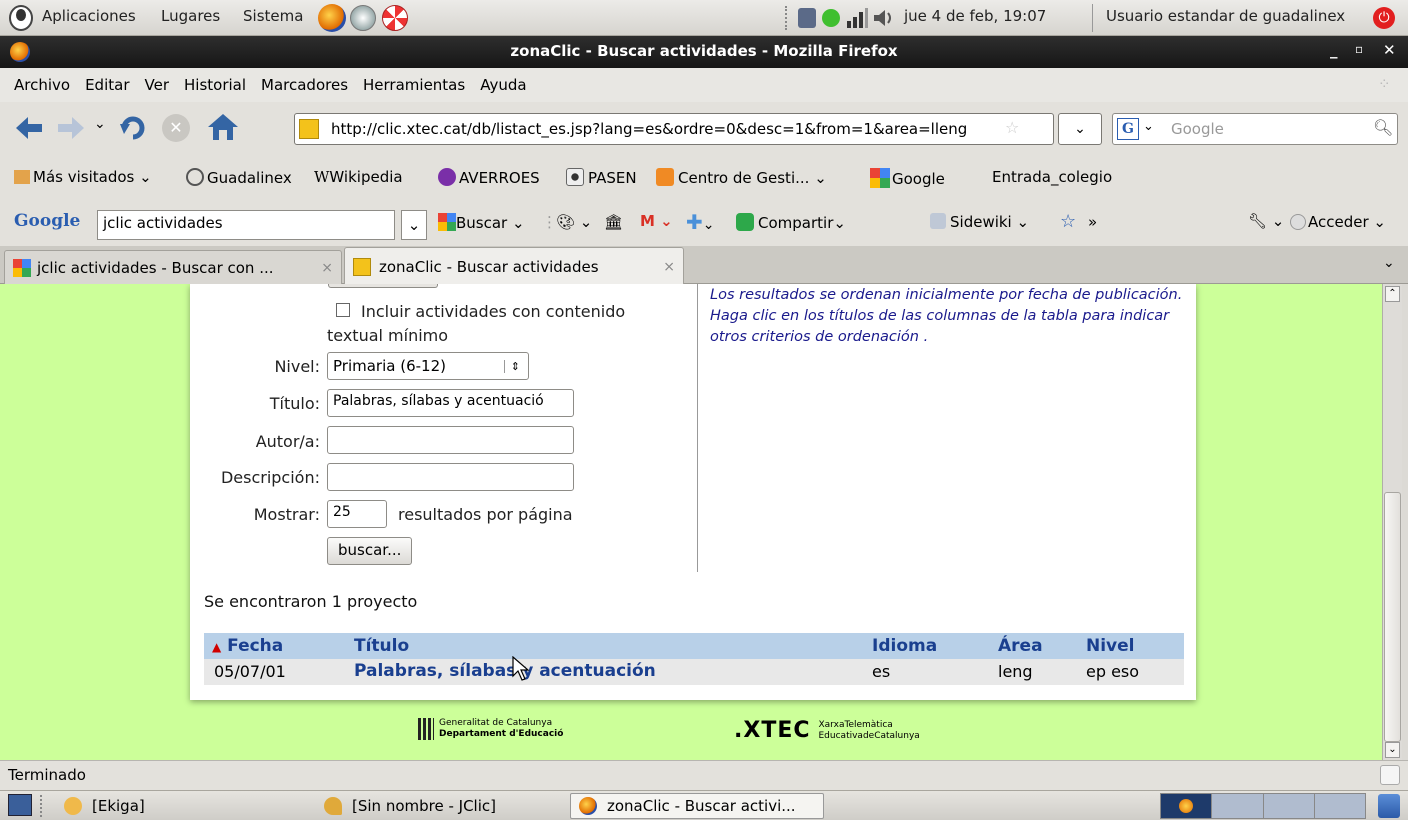 This screenshot has width=1408, height=820. What do you see at coordinates (332, 18) in the screenshot?
I see `firefox-launcher-icon` at bounding box center [332, 18].